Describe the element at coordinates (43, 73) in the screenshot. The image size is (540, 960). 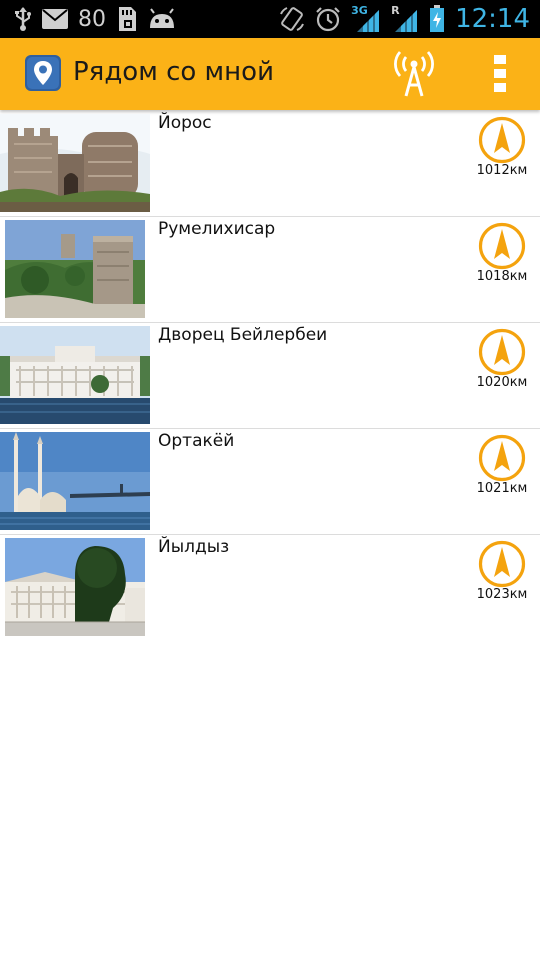
I see `location-pin-icon` at that location.